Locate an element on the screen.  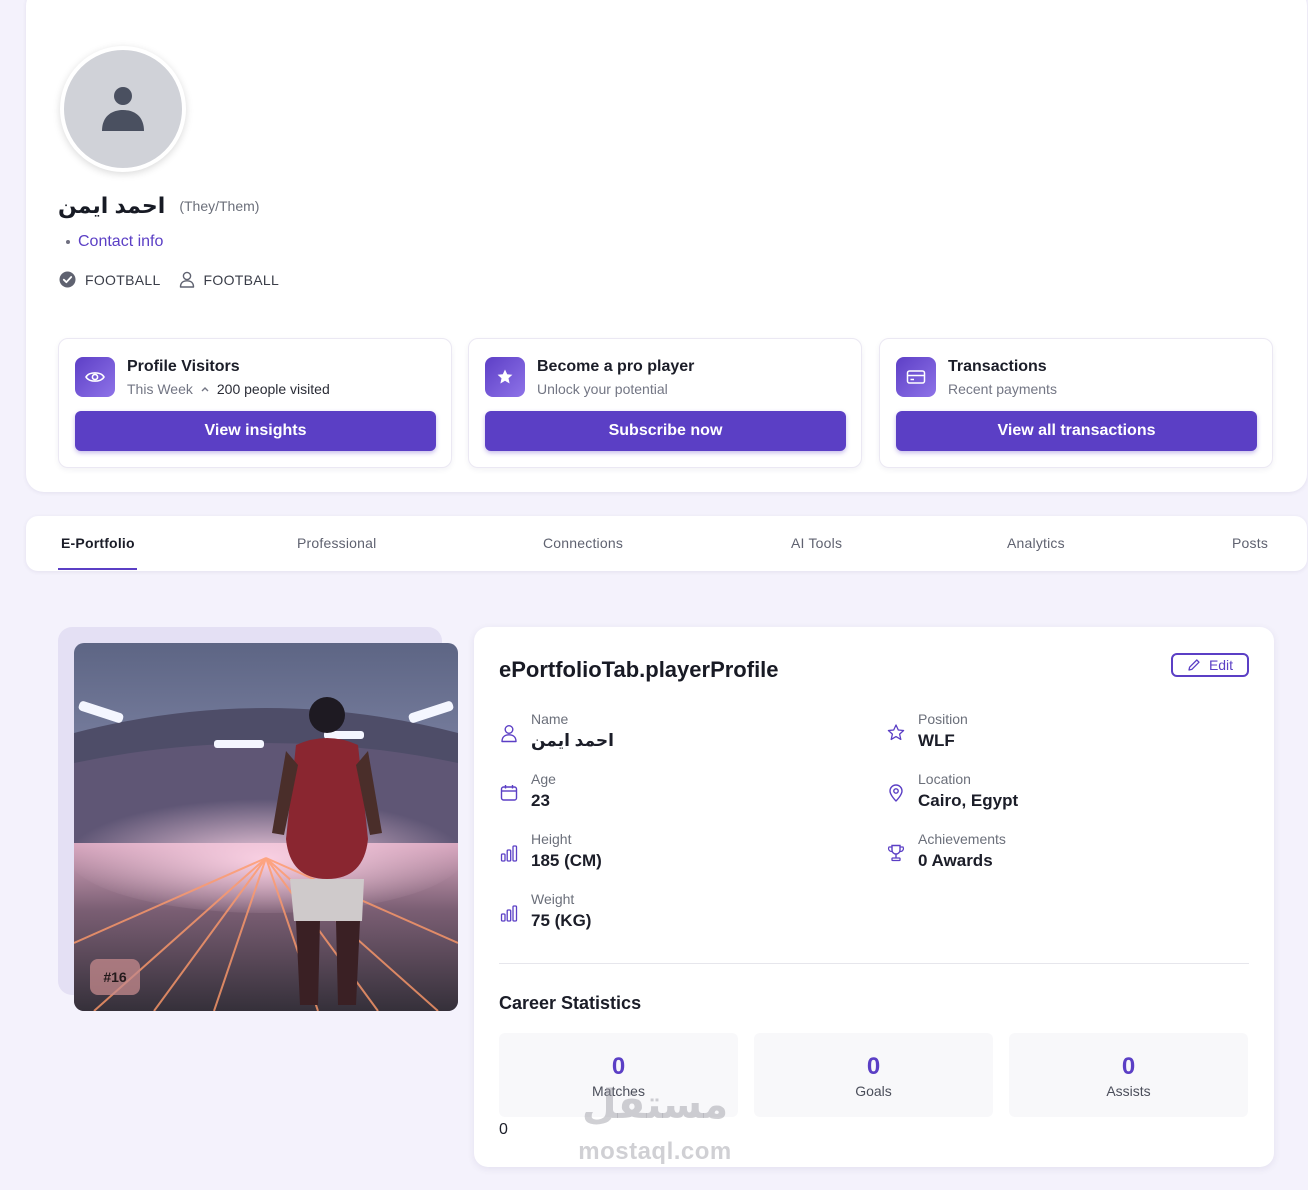
field-value: WLF is located at coordinates (936, 740).